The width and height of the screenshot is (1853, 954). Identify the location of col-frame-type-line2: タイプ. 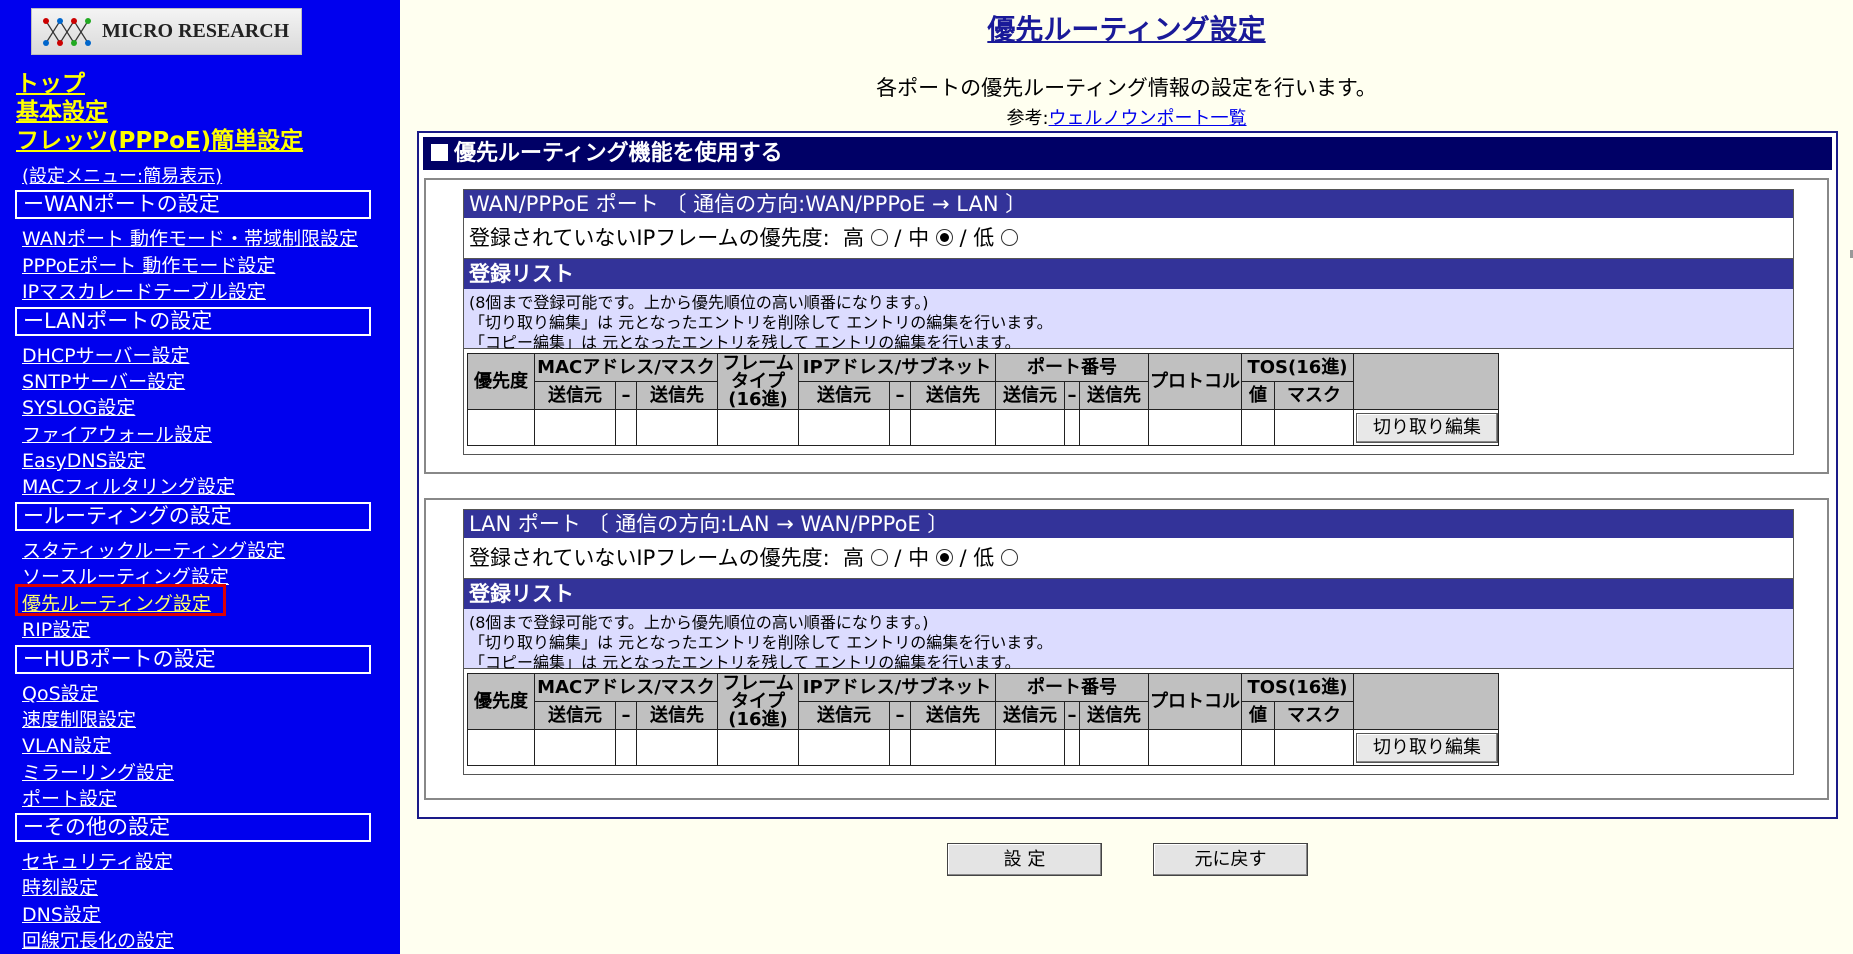
(758, 381).